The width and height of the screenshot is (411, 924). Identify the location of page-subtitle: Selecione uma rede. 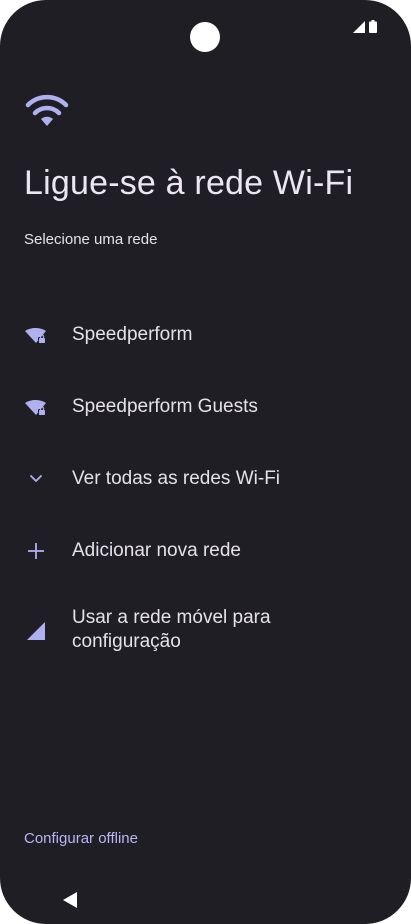
(91, 239).